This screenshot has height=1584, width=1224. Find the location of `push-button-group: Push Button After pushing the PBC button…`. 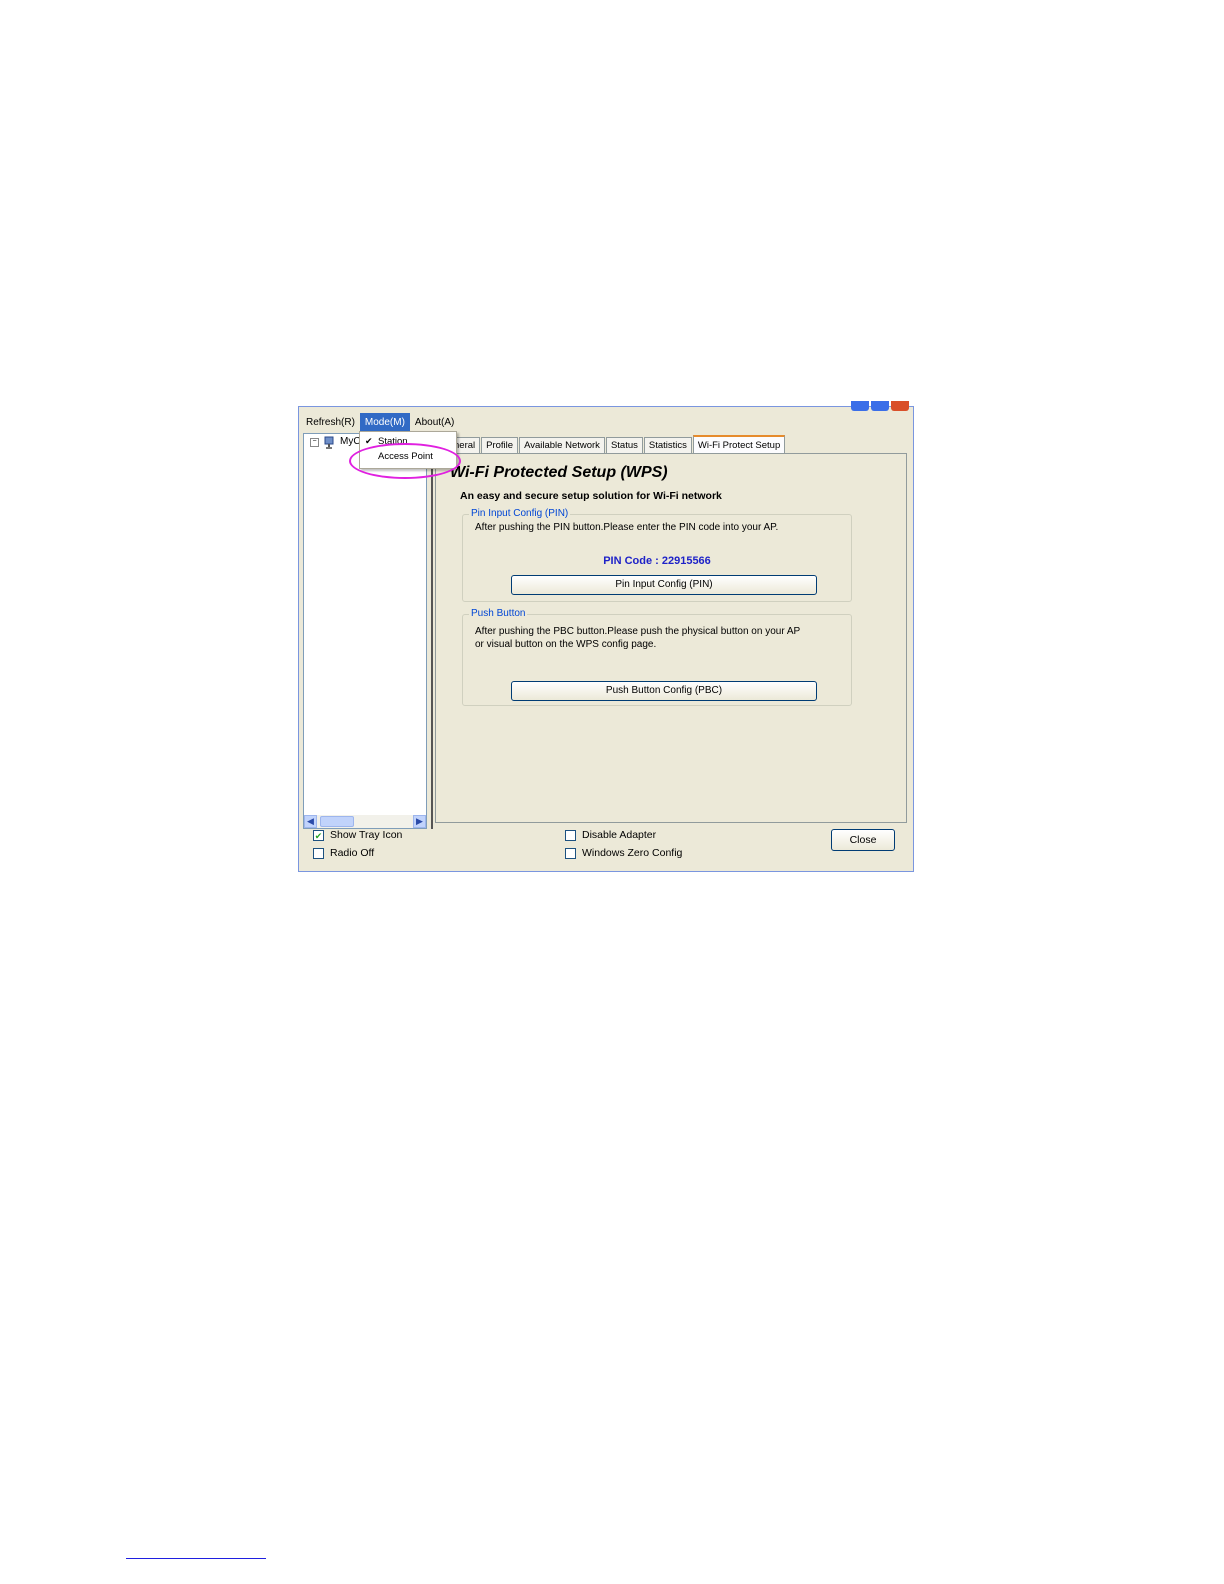

push-button-group: Push Button After pushing the PBC button… is located at coordinates (657, 657).